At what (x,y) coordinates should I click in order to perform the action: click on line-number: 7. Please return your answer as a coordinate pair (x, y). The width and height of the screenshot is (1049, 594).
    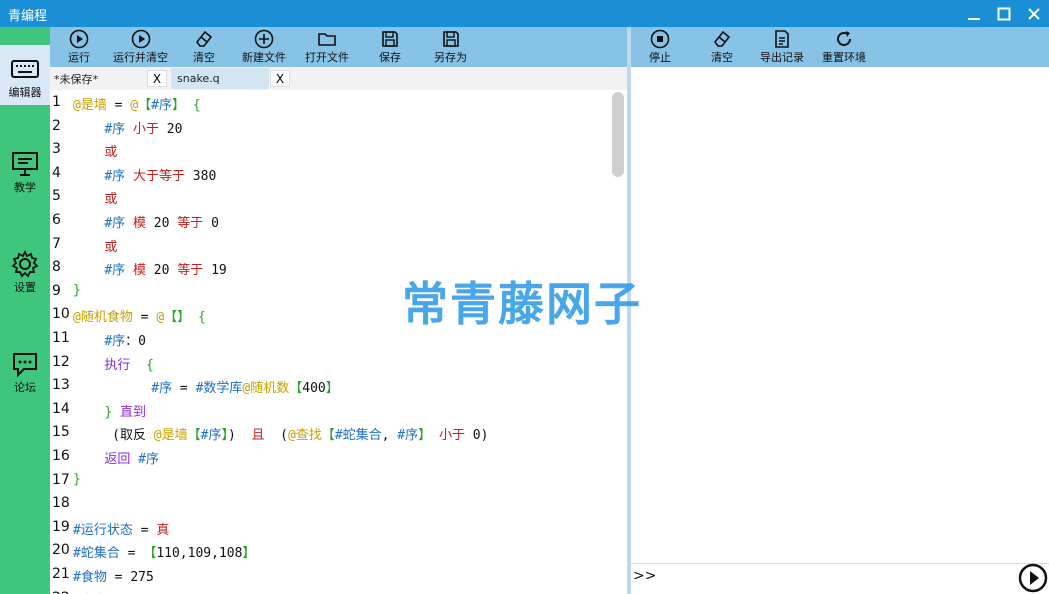
    Looking at the image, I should click on (56, 243).